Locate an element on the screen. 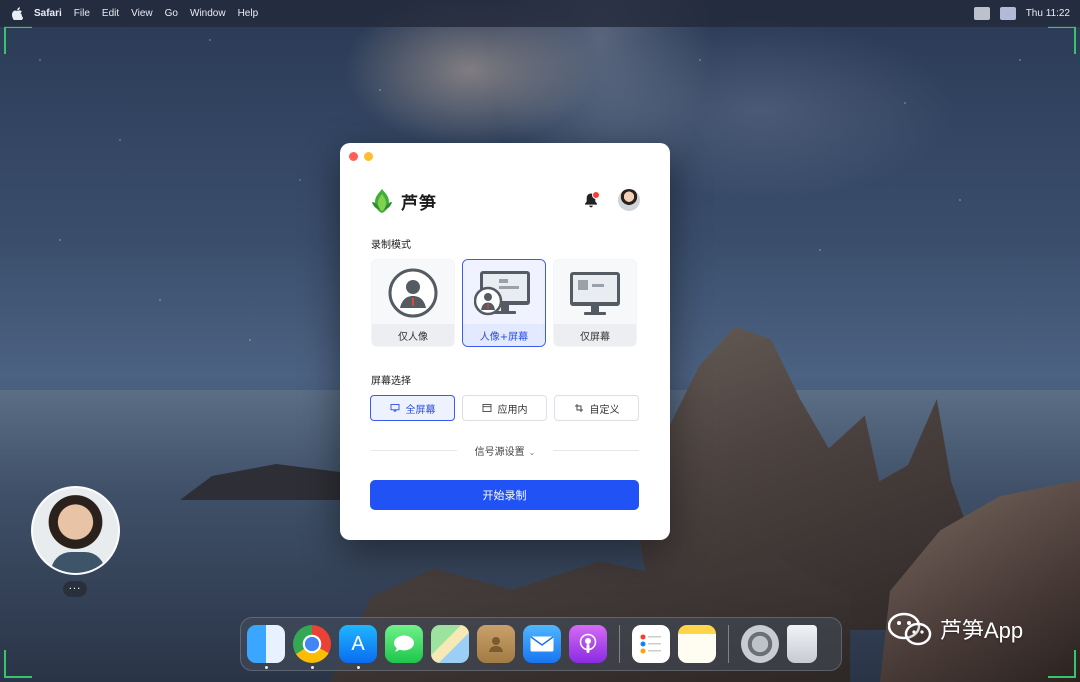 The width and height of the screenshot is (1080, 682). webcam-more-button: ··· is located at coordinates (75, 589).